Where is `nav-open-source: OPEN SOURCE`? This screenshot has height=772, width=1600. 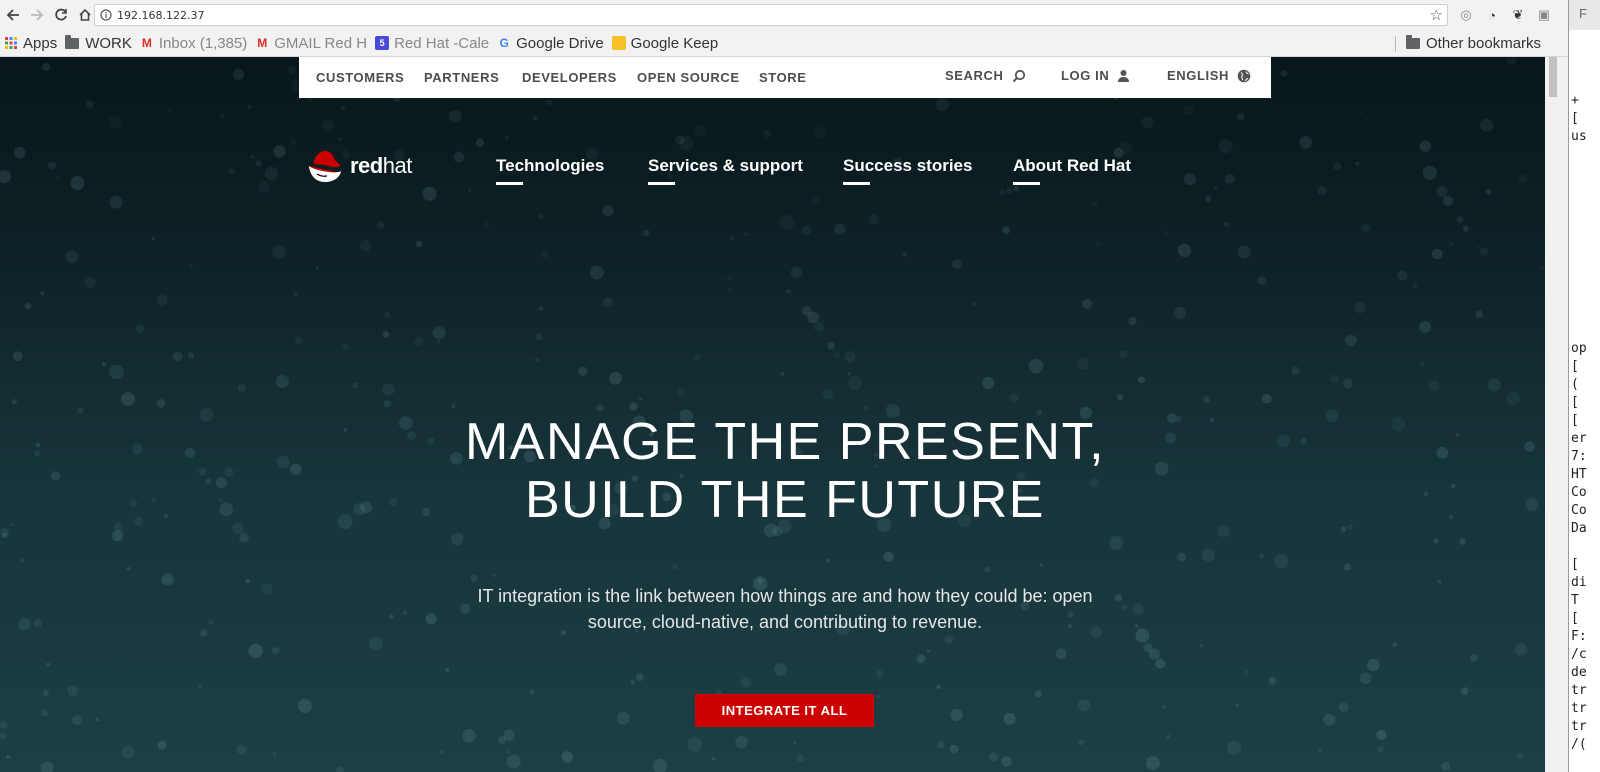 nav-open-source: OPEN SOURCE is located at coordinates (688, 77).